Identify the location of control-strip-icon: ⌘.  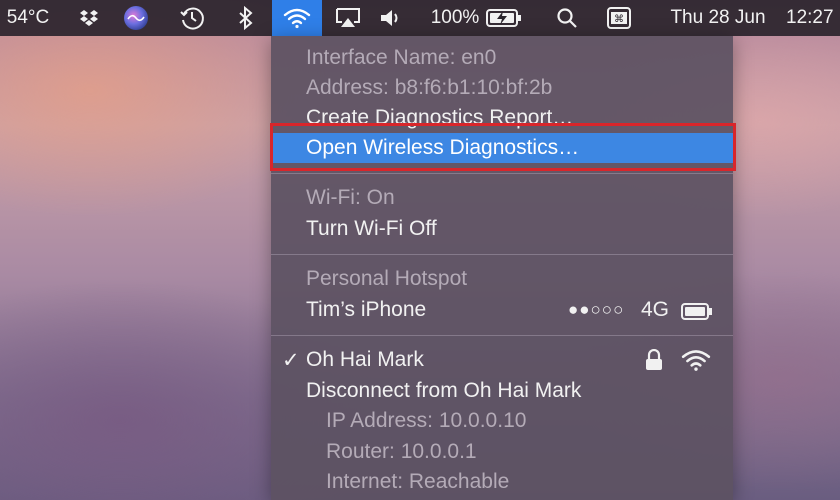
(619, 18).